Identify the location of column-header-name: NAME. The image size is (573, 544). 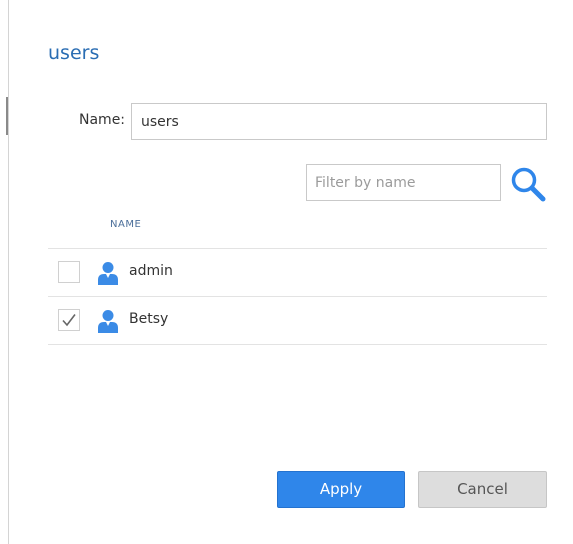
(126, 224).